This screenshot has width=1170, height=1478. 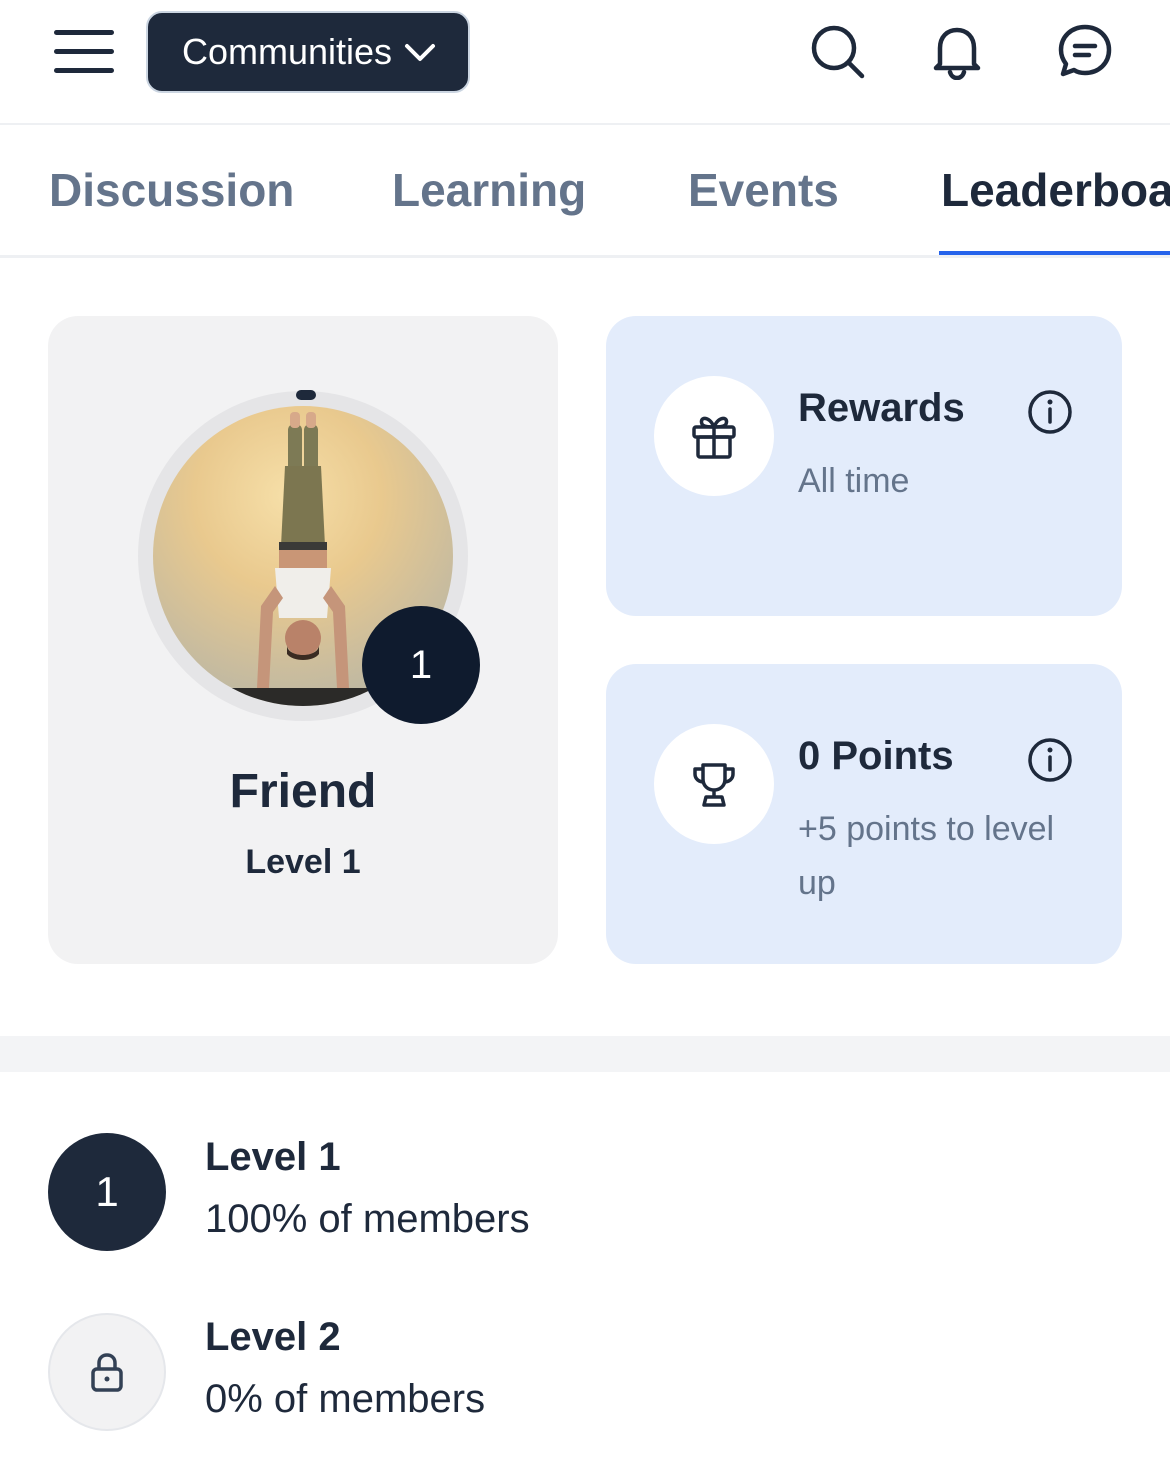 I want to click on tab-leaderboard: Leaderboar, so click(x=1055, y=190).